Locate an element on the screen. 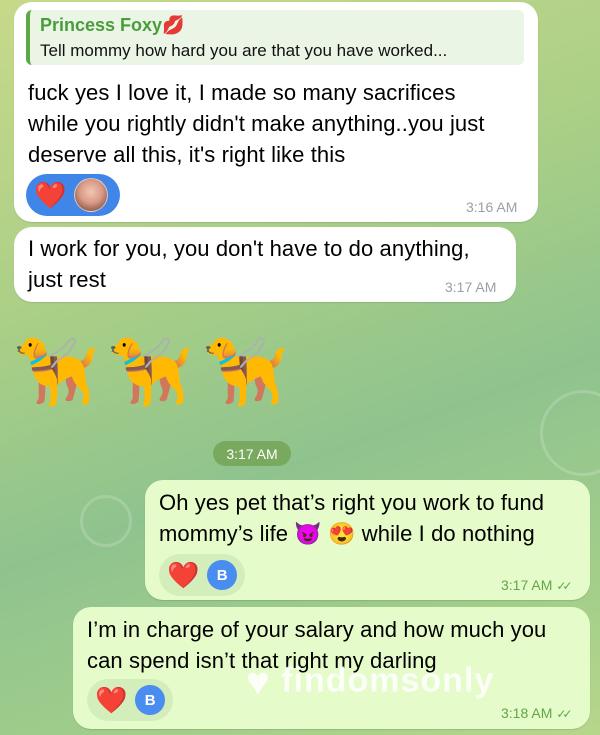  reaction-pill: ❤️ is located at coordinates (73, 195).